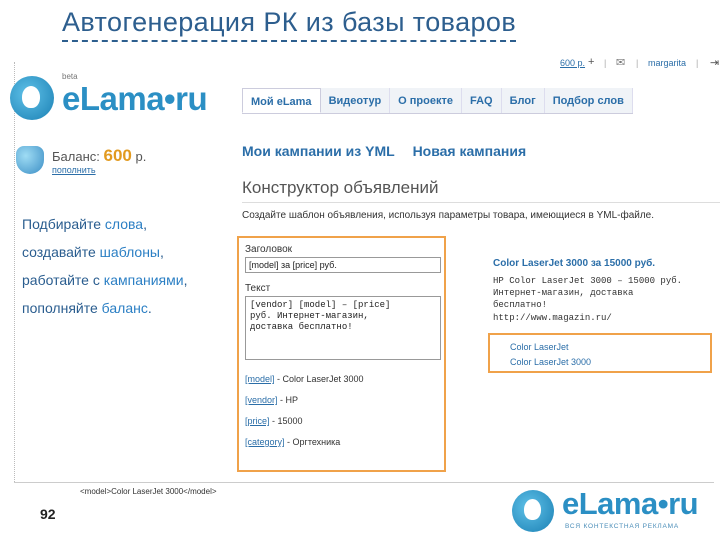  Describe the element at coordinates (84, 224) in the screenshot. I see `promo-line: Подбирайте слова,` at that location.